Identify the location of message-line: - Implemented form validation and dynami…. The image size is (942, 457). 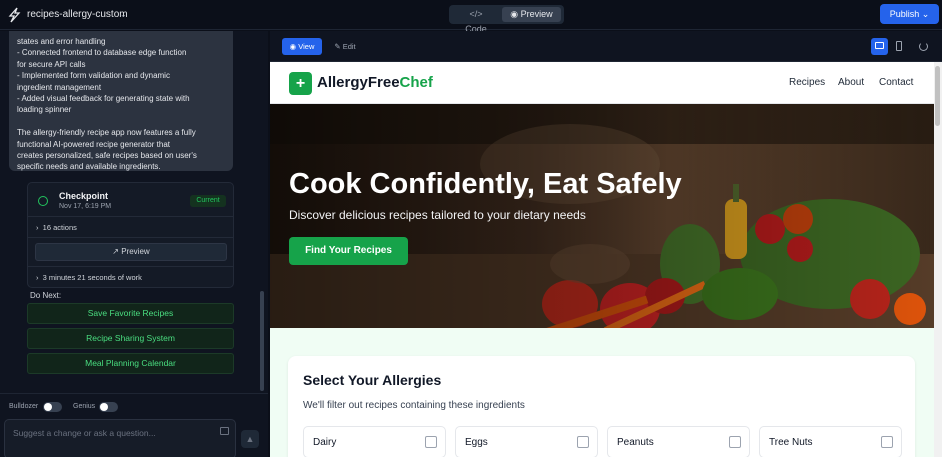
(93, 76).